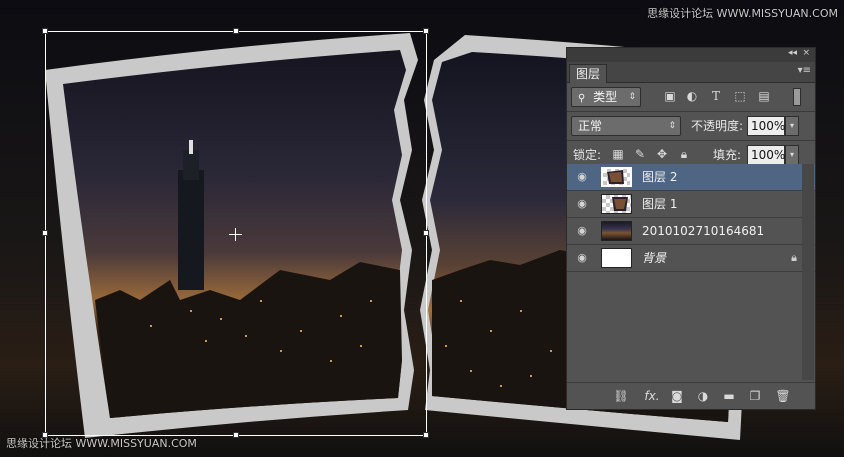  Describe the element at coordinates (691, 258) in the screenshot. I see `layer-row: ◉ 背景 🔒︎` at that location.